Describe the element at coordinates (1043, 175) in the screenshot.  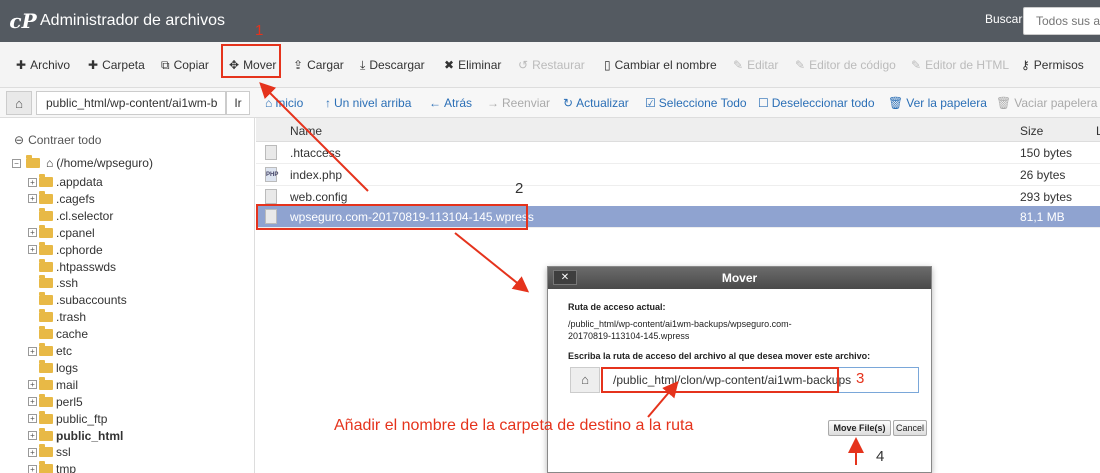
I see `file-size: 26 bytes` at that location.